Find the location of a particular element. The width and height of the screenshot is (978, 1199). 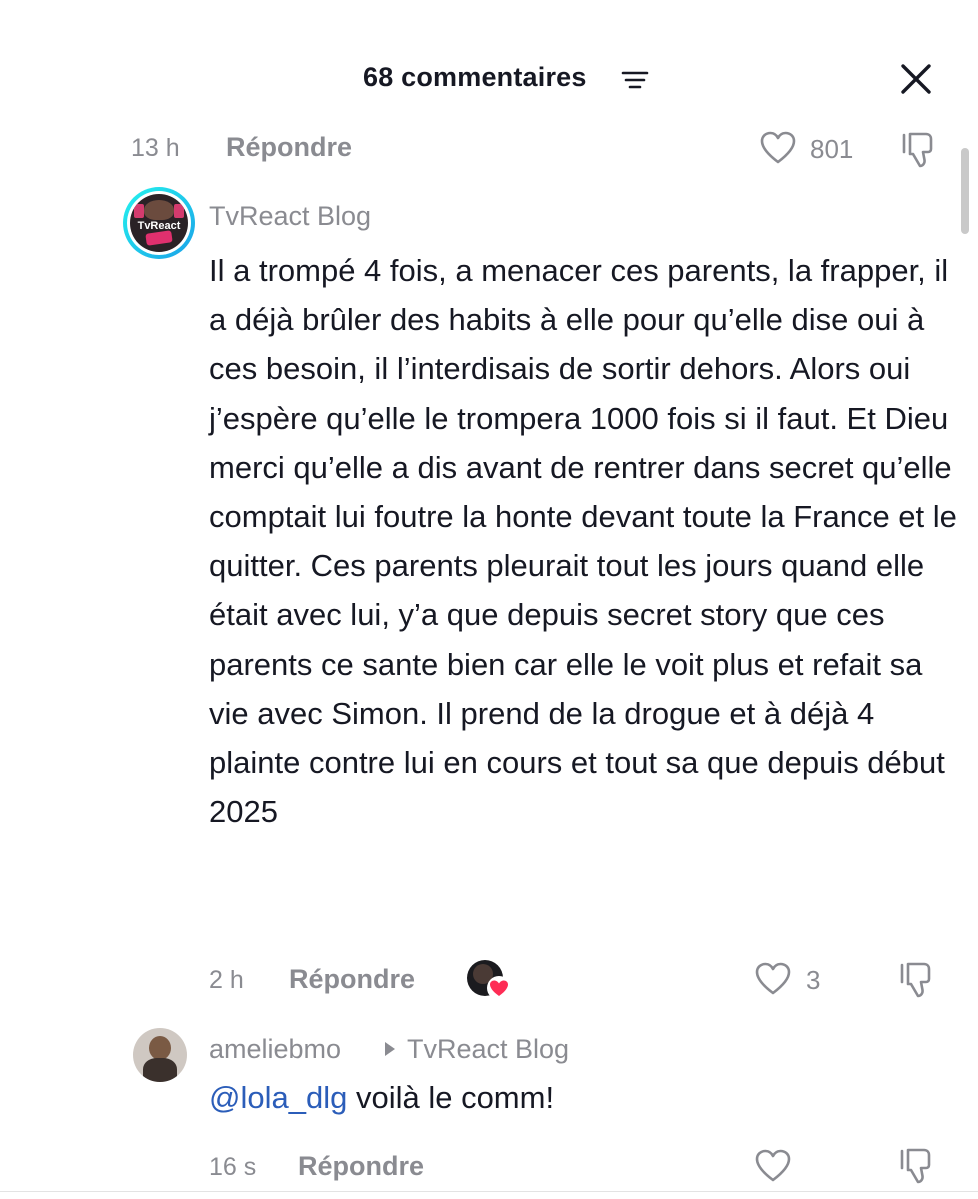

reply-time: 16 s is located at coordinates (233, 1167).